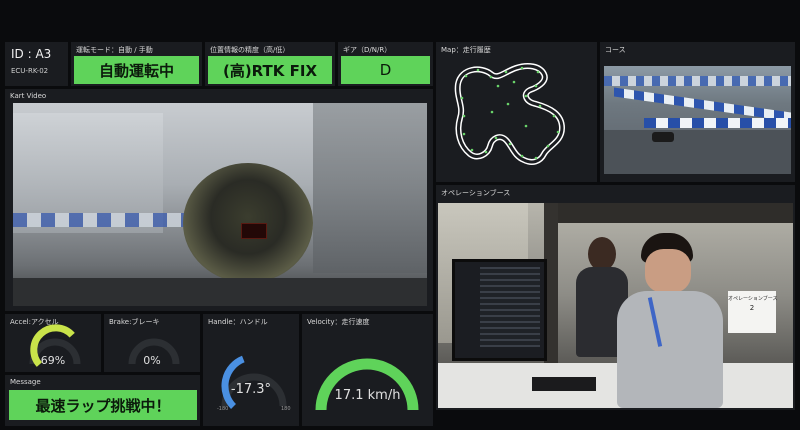 This screenshot has width=800, height=430. Describe the element at coordinates (30, 71) in the screenshot. I see `ecu-id: ECU-RK-02` at that location.